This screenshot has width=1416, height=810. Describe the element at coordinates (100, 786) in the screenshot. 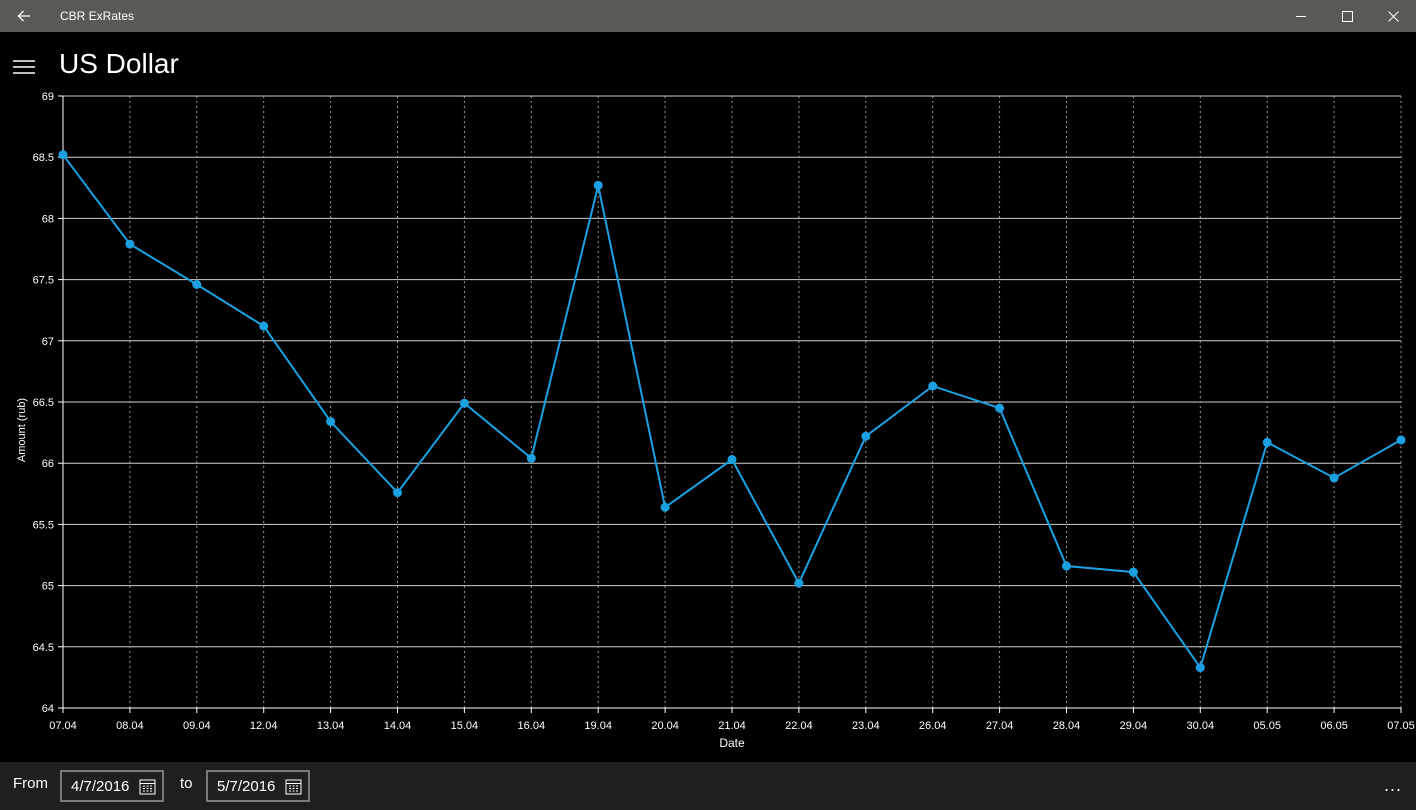

I see `from-date-value: 4/7/2016` at that location.